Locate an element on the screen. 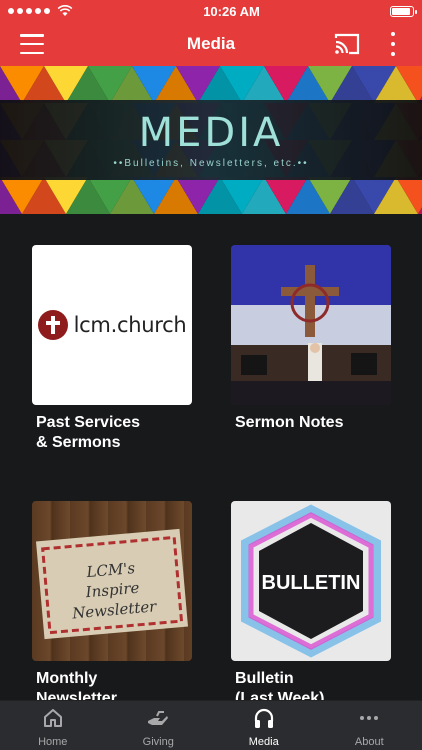  newsletter-envelope-illustration: LCM's Inspire Newsletter is located at coordinates (112, 584).